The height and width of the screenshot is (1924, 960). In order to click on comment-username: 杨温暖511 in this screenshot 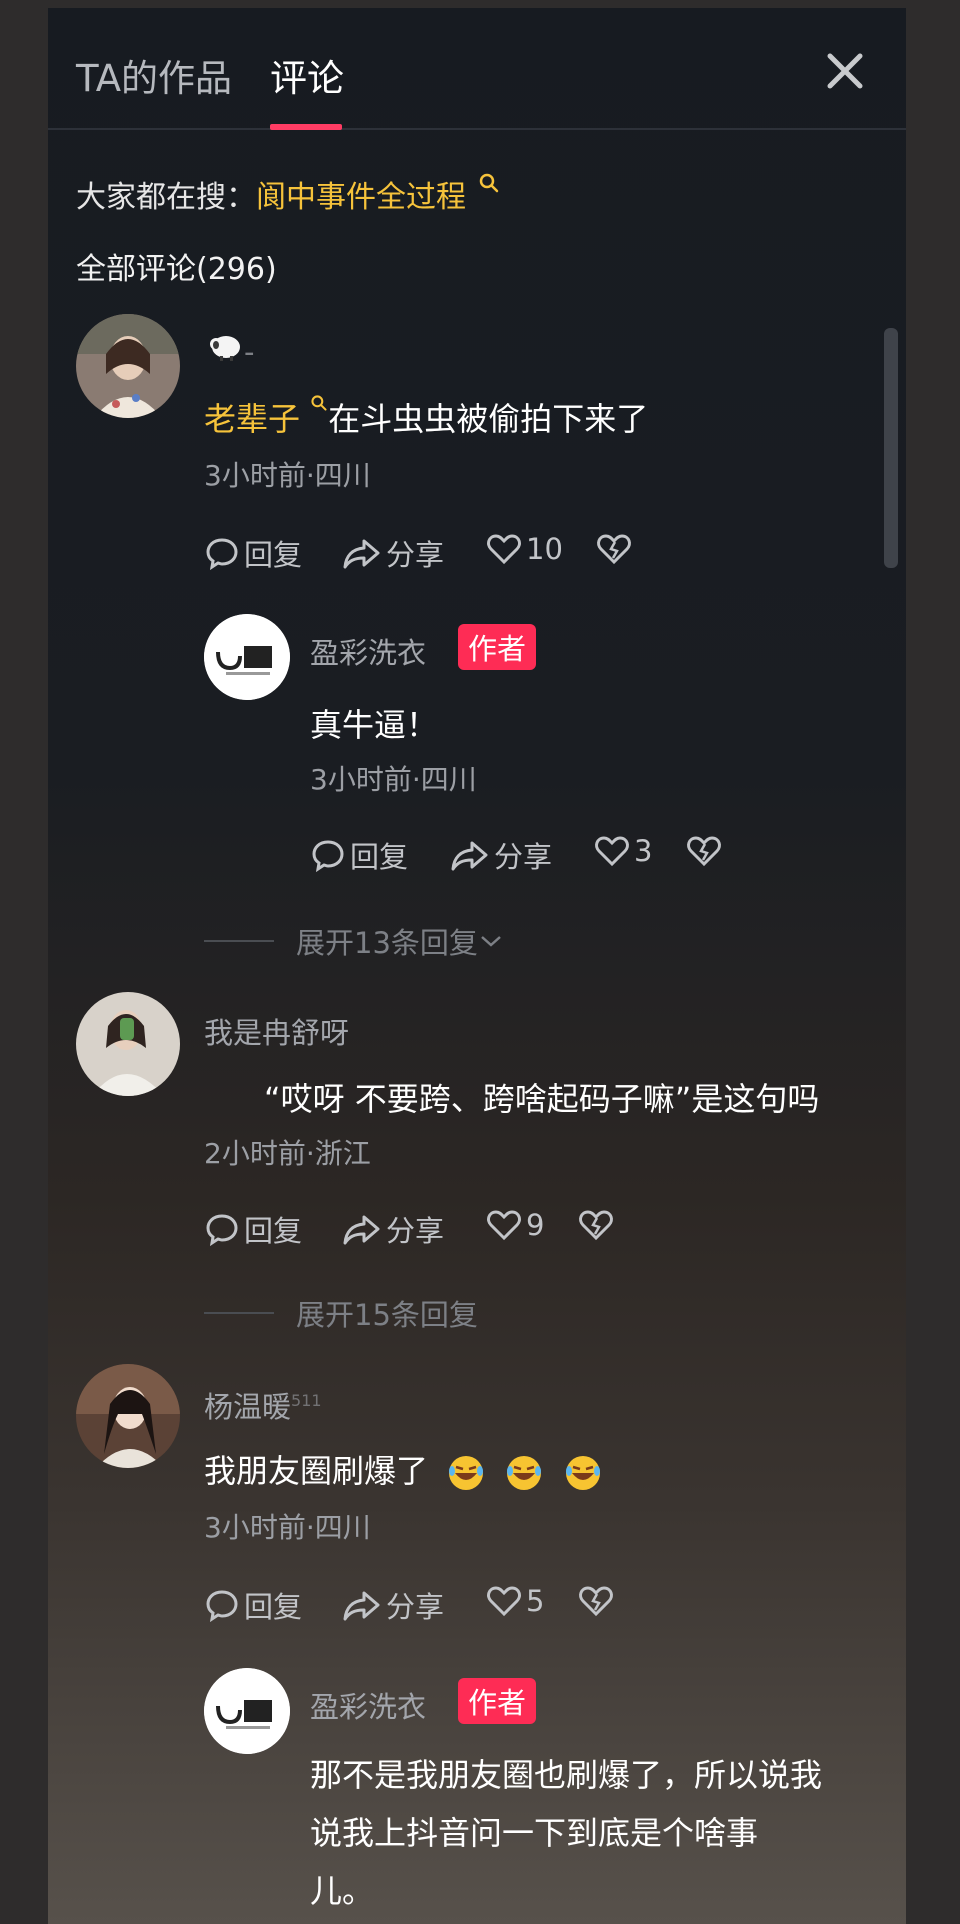, I will do `click(263, 1405)`.